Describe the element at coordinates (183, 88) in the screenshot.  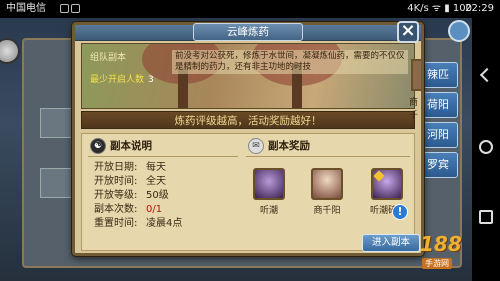
I see `banner-tree` at that location.